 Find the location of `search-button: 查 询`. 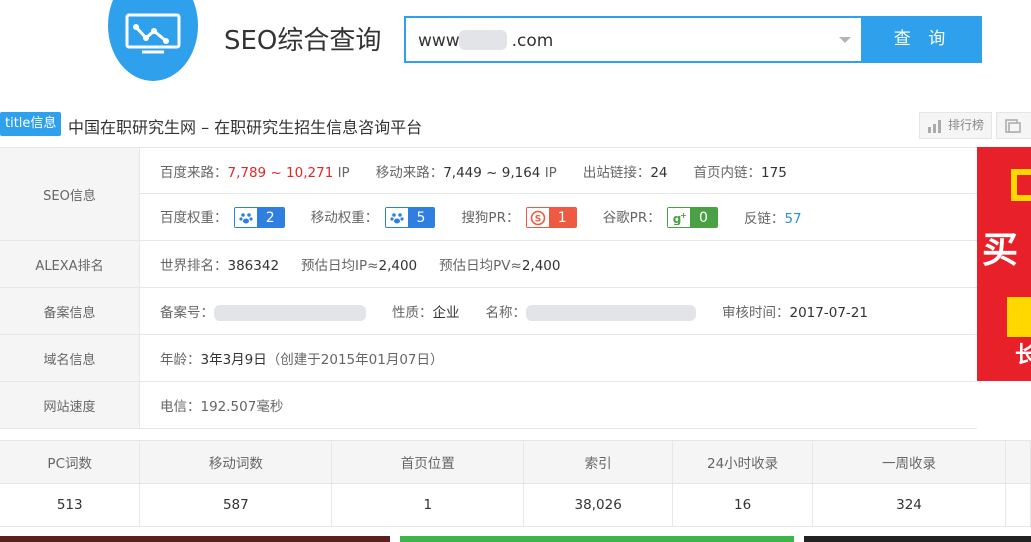

search-button: 查 询 is located at coordinates (922, 39).